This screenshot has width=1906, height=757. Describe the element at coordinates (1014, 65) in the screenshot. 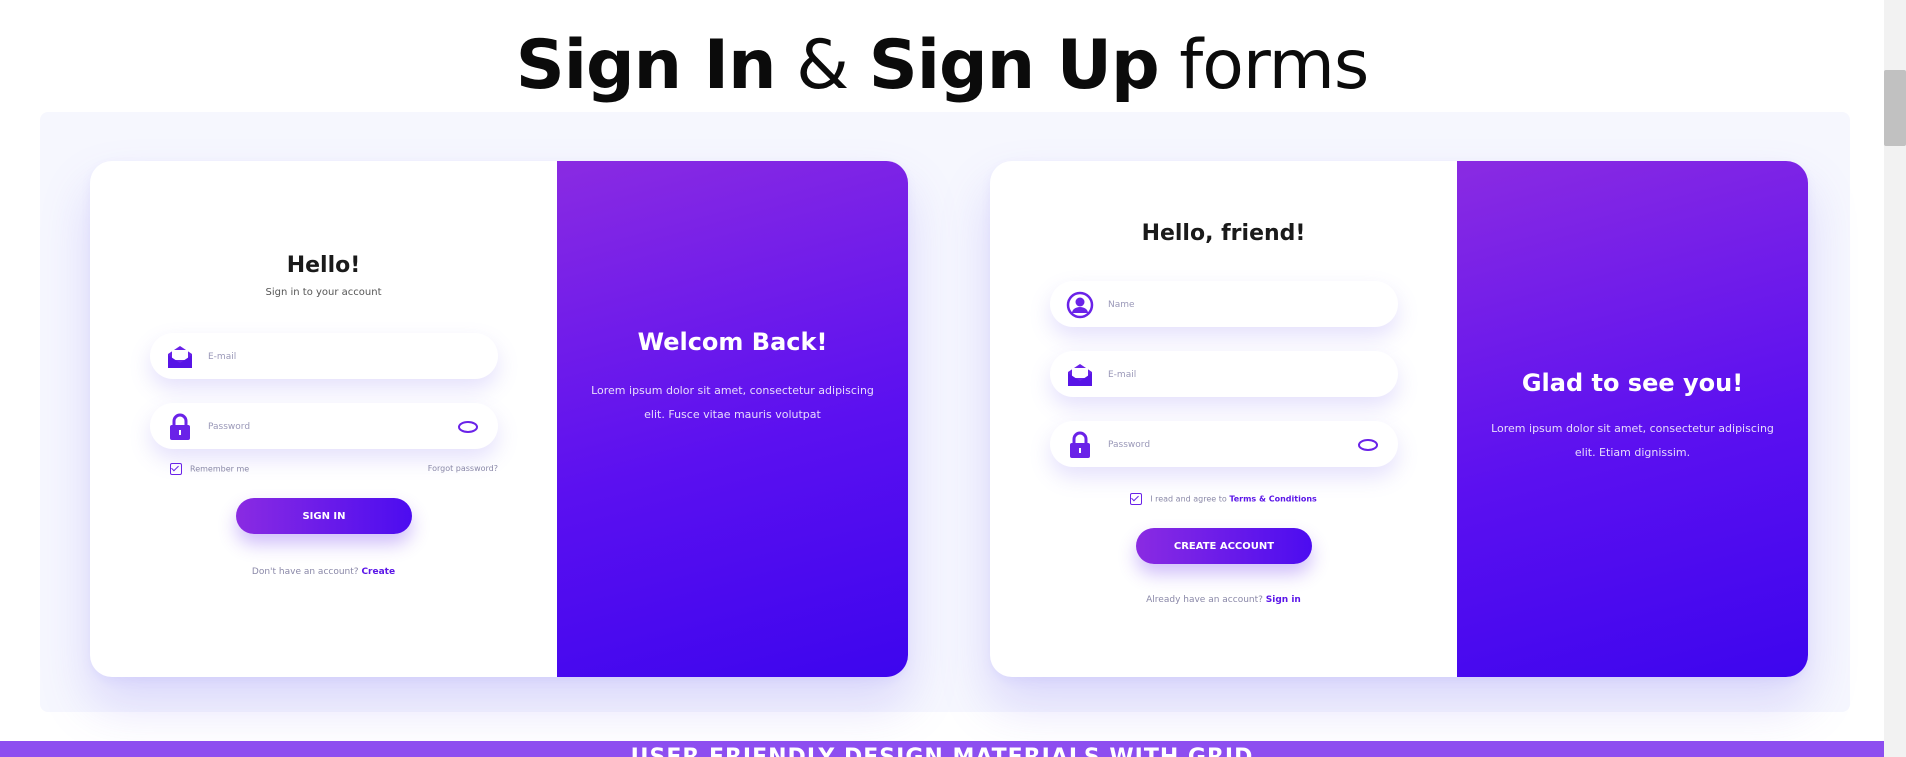

I see `title-sign-up: Sign Up` at that location.